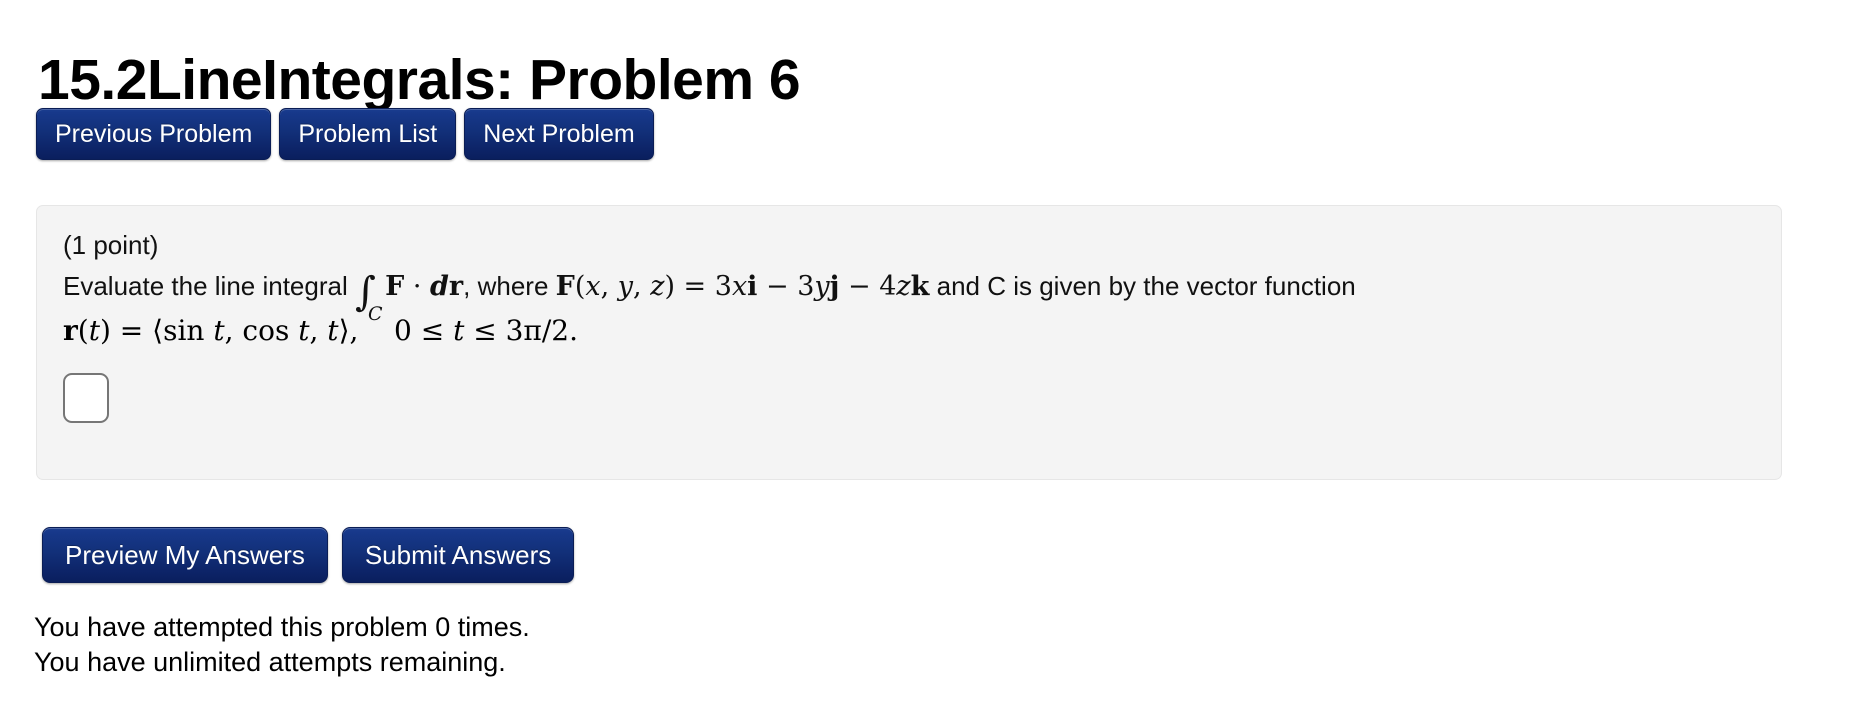 This screenshot has height=710, width=1866. What do you see at coordinates (559, 134) in the screenshot?
I see `next-problem-button: Next Problem` at bounding box center [559, 134].